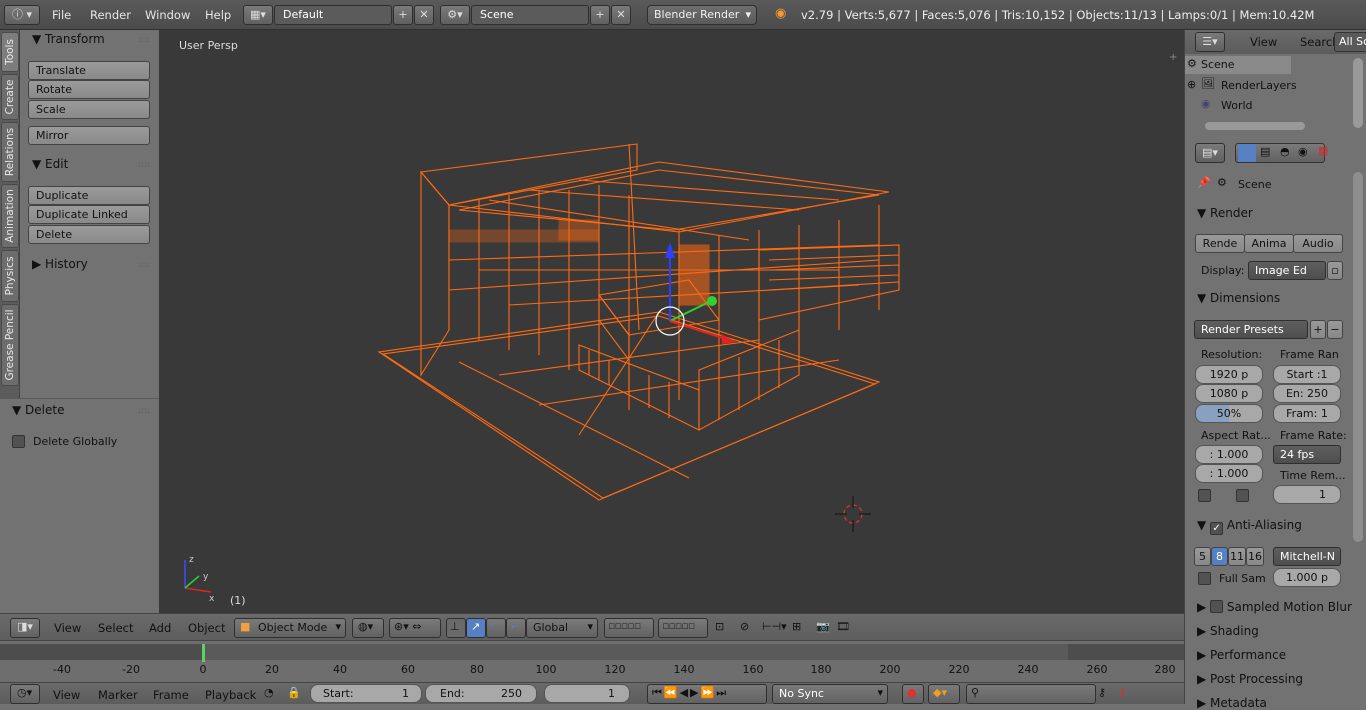  What do you see at coordinates (1204, 182) in the screenshot?
I see `pin-icon: 📌` at bounding box center [1204, 182].